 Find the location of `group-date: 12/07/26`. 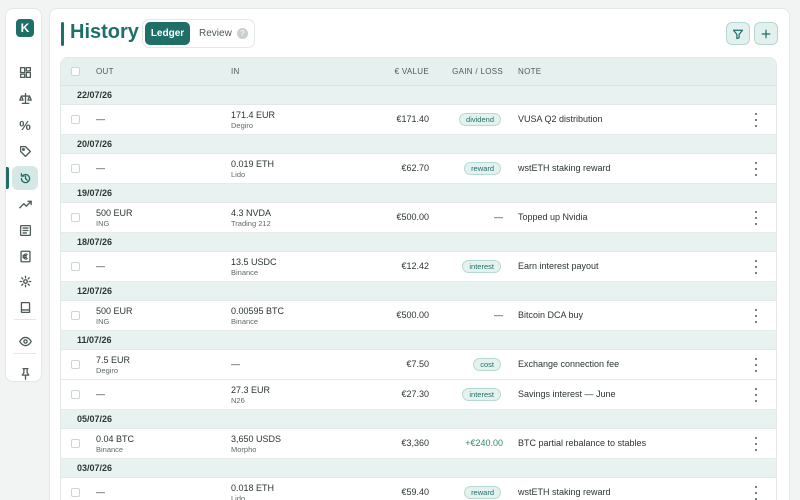

group-date: 12/07/26 is located at coordinates (95, 291).